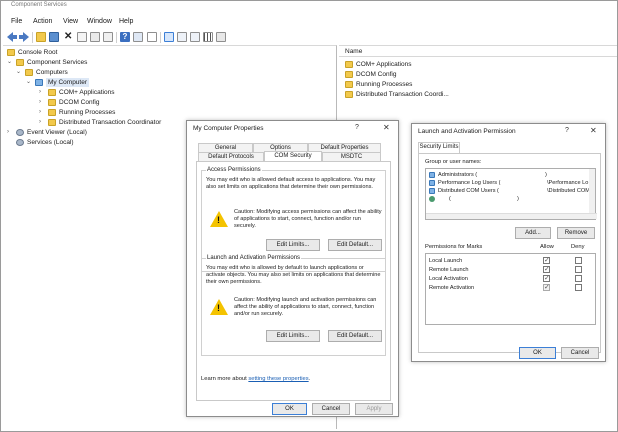 The height and width of the screenshot is (432, 618). I want to click on tab-msdtc: MSDTC, so click(351, 156).